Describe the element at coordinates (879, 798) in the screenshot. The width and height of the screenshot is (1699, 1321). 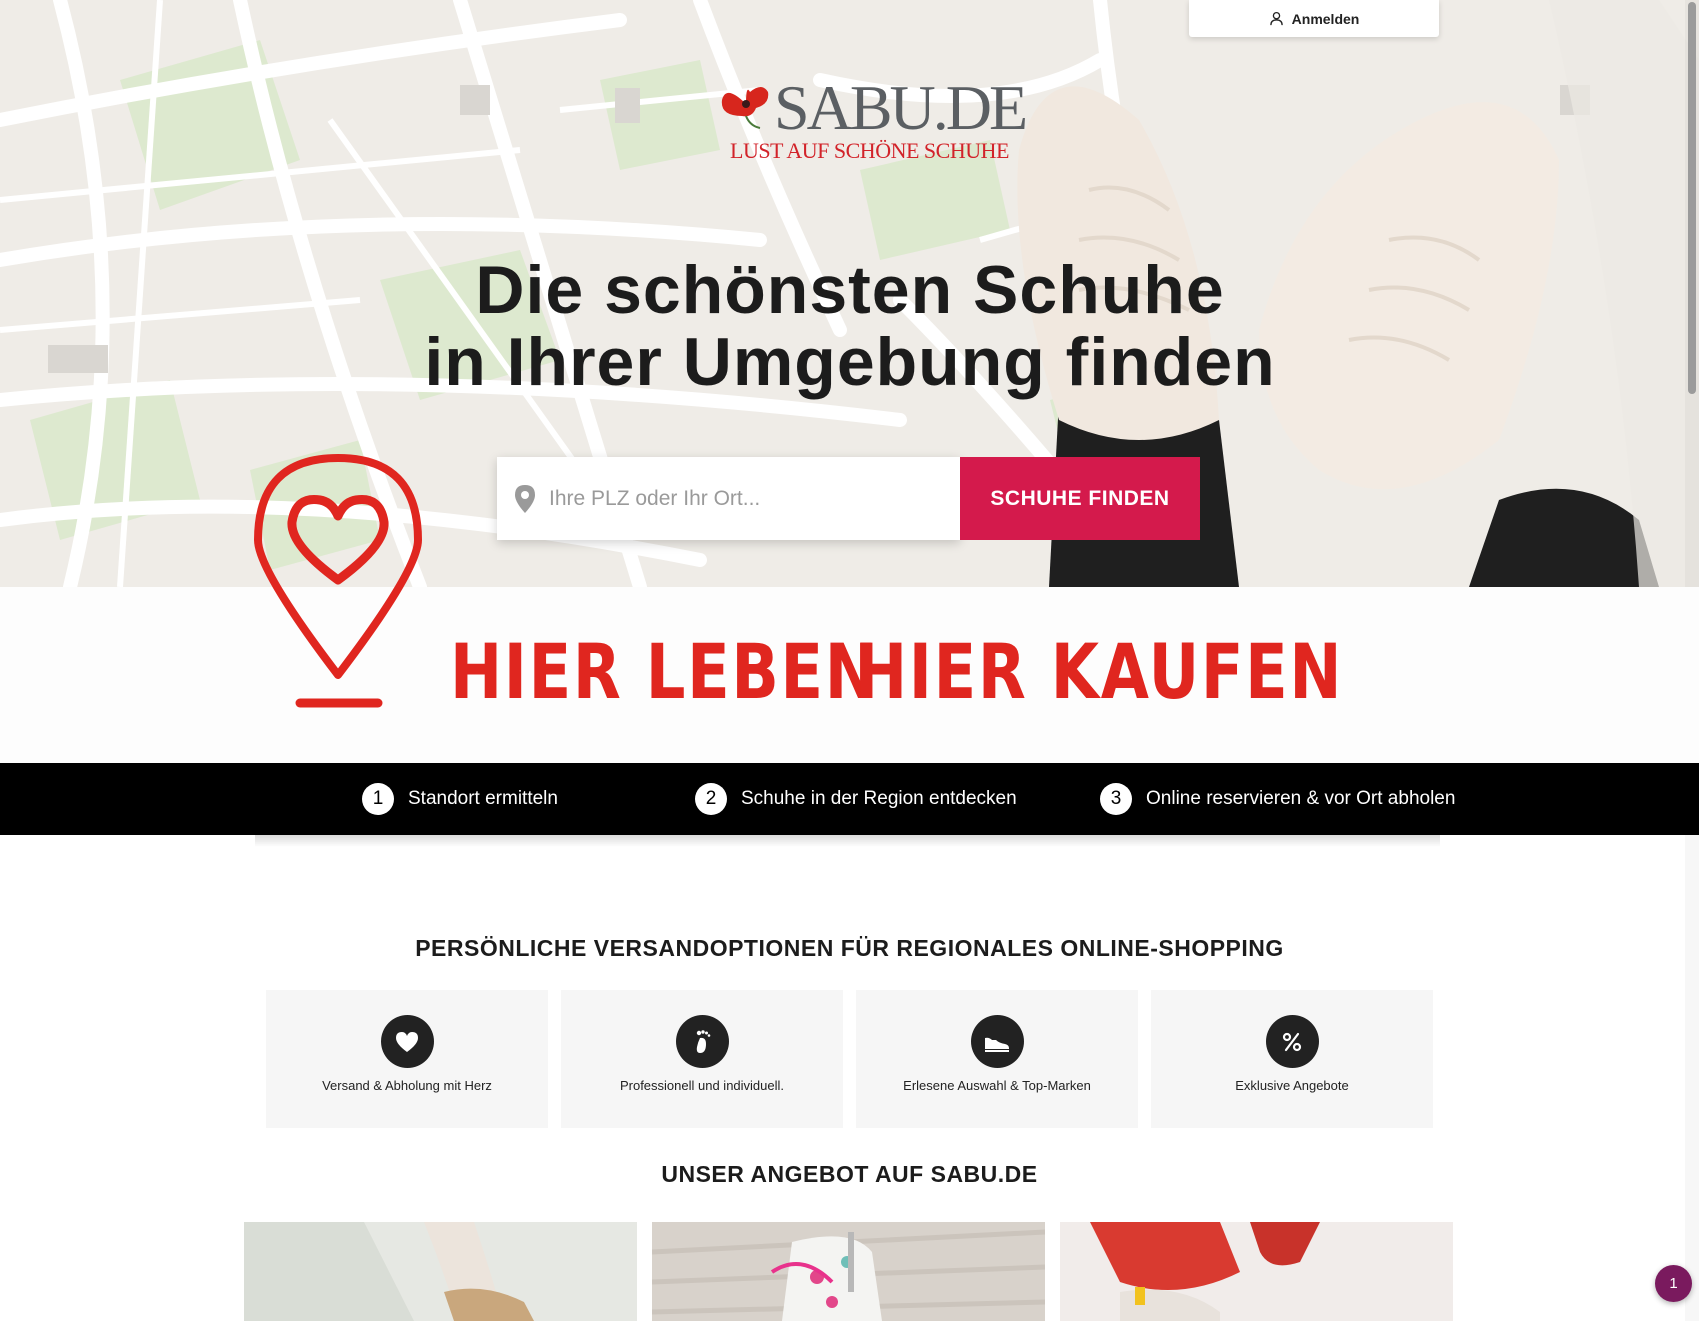
I see `step-label: Schuhe in der Region entdecken` at that location.